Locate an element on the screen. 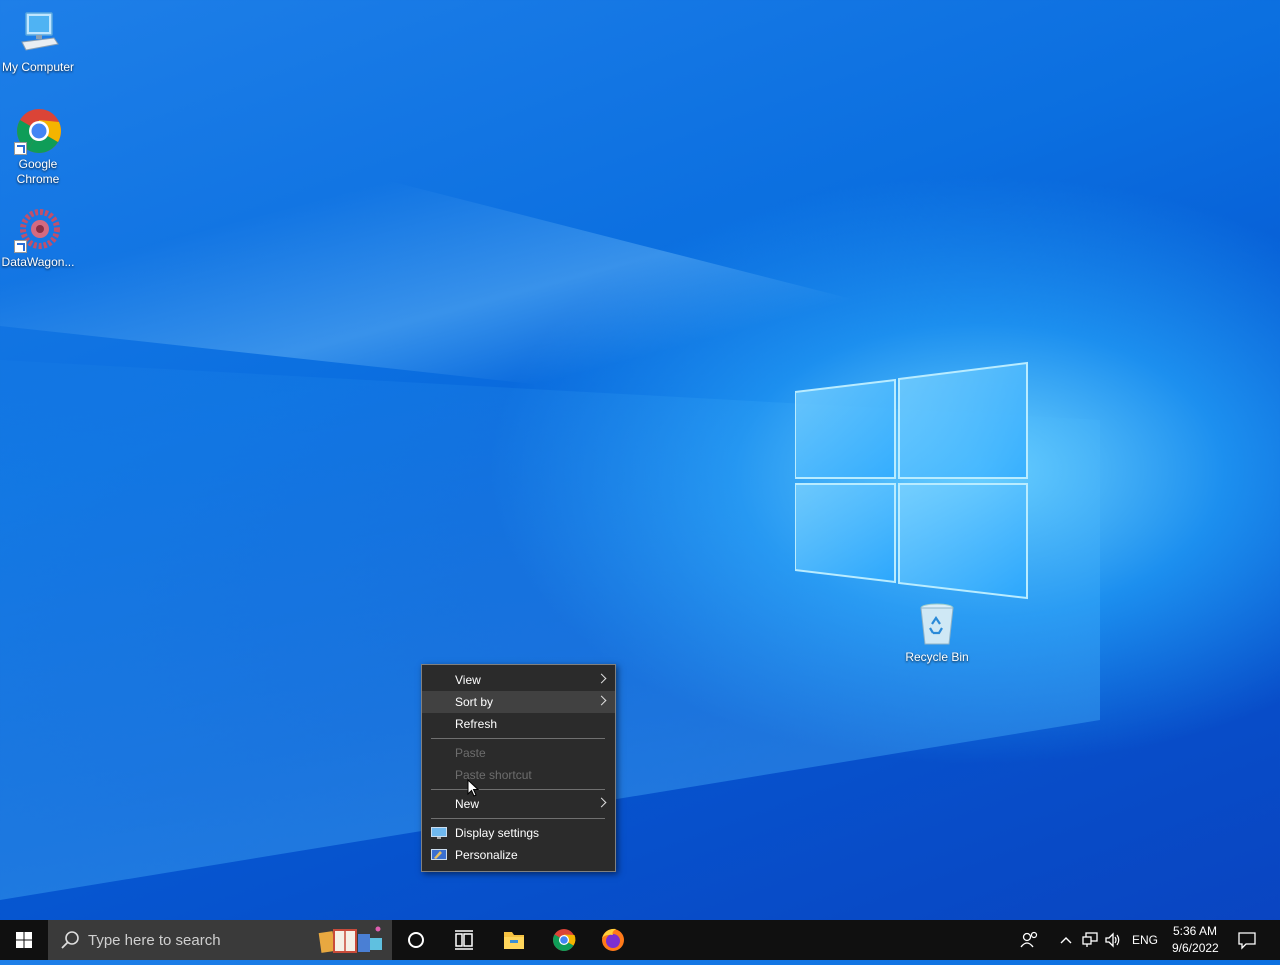 The height and width of the screenshot is (965, 1280). start-button is located at coordinates (24, 940).